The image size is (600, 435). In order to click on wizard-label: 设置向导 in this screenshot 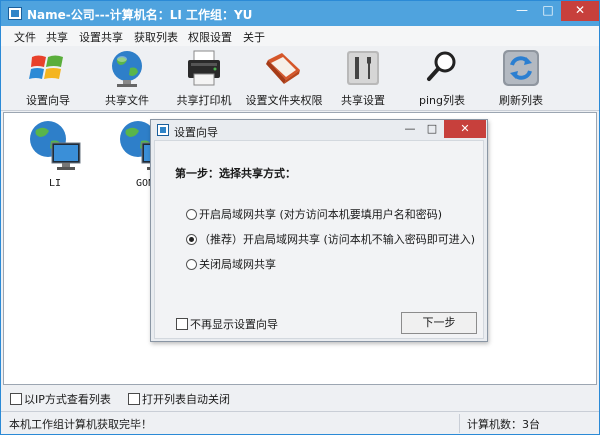, I will do `click(48, 100)`.